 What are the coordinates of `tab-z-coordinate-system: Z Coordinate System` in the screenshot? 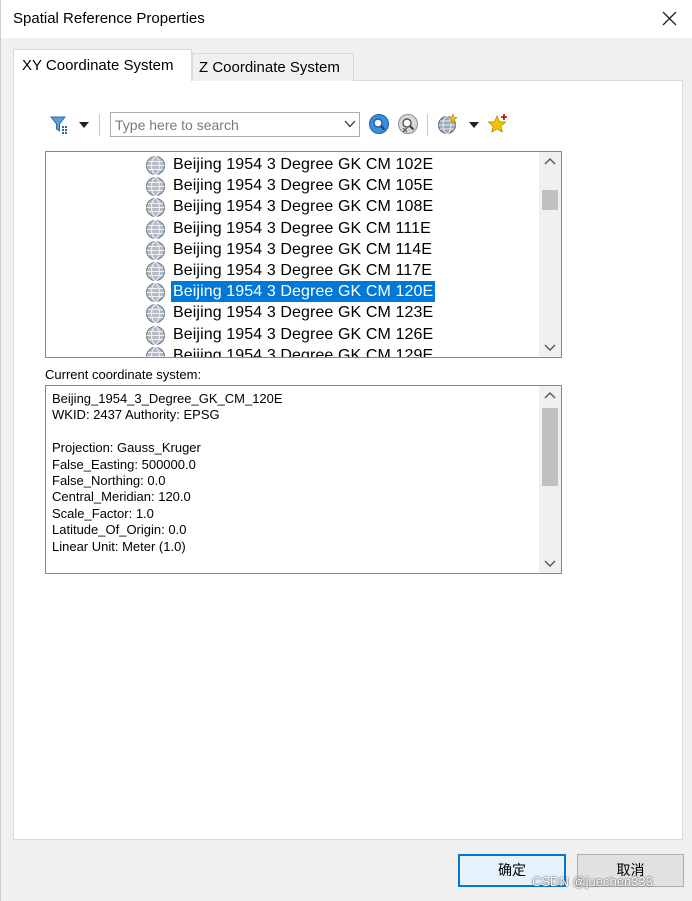 It's located at (273, 67).